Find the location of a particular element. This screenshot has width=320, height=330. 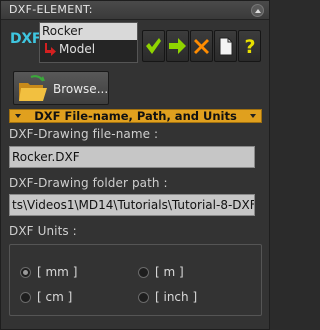

unit-option-cm: [ cm ] is located at coordinates (46, 297).